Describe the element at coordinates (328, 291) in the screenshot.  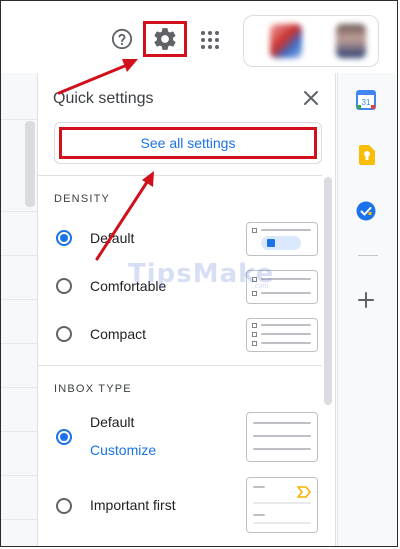
I see `panel-scrollbar` at that location.